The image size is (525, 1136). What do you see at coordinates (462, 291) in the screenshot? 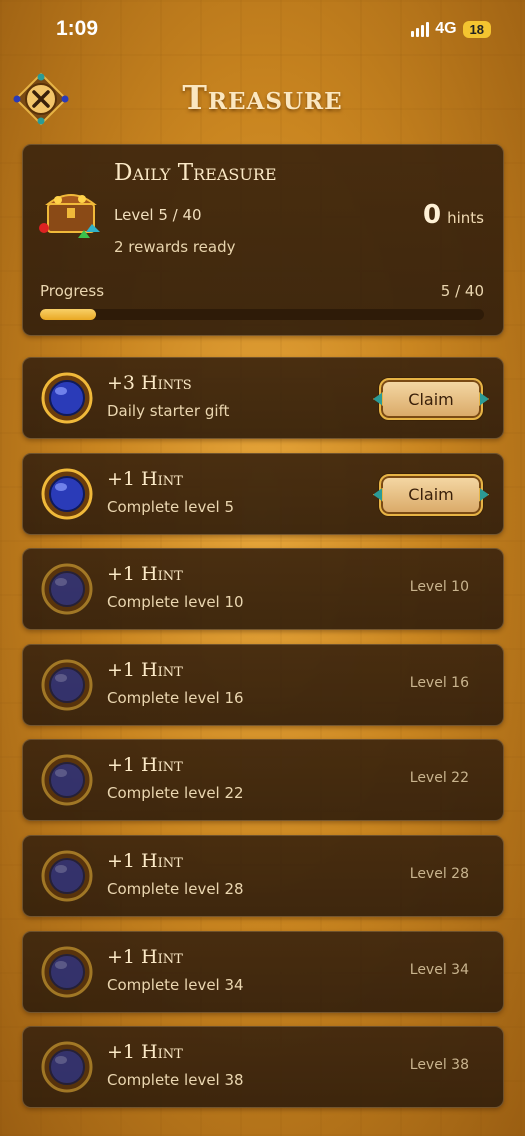
I see `progress-value: 5 / 40` at bounding box center [462, 291].